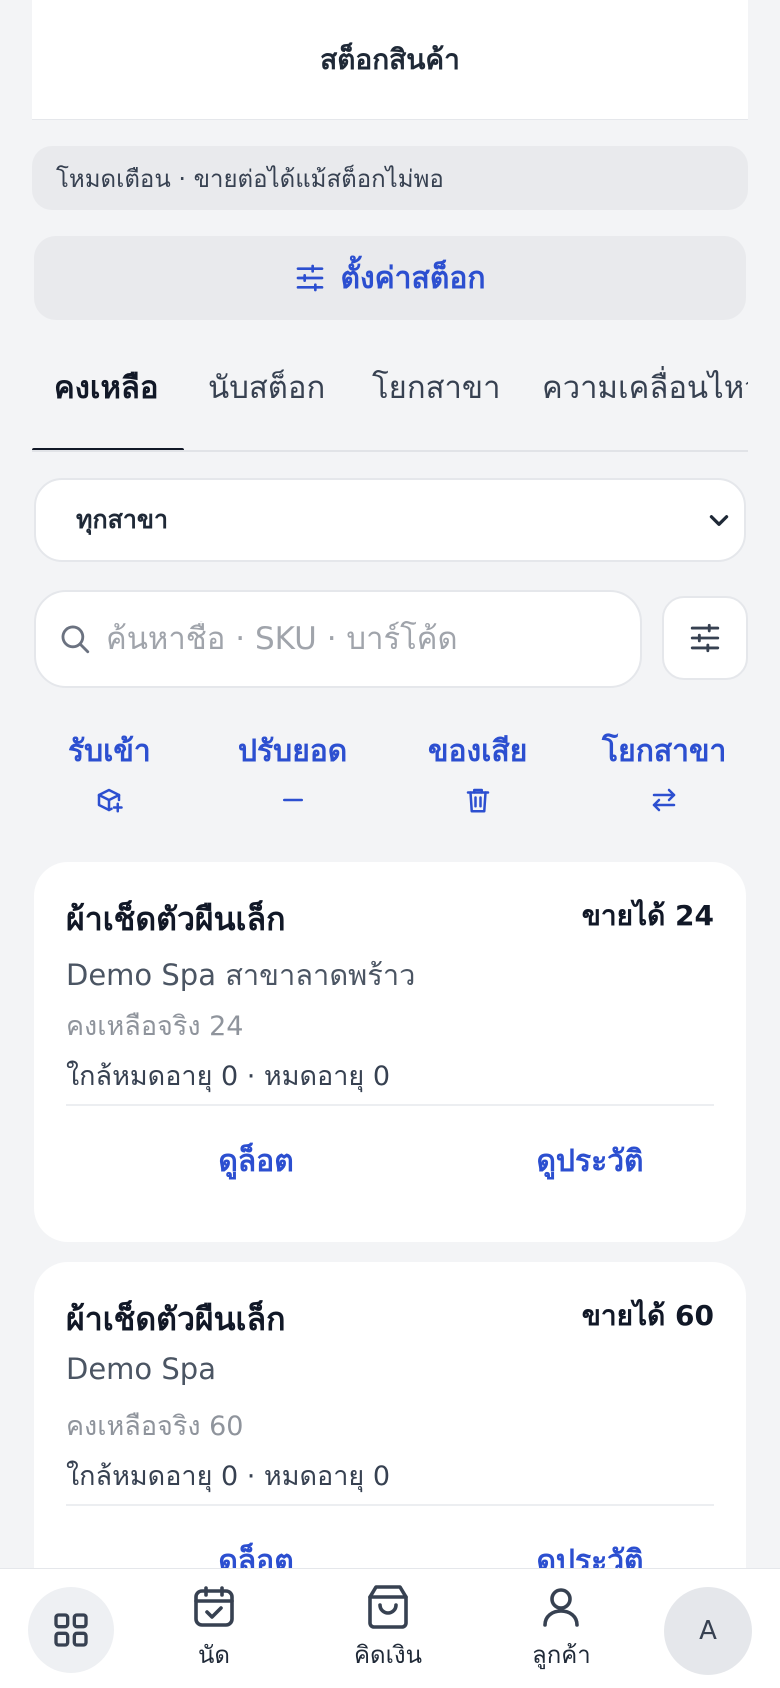 Image resolution: width=780 pixels, height=1688 pixels. What do you see at coordinates (155, 1426) in the screenshot?
I see `item-remaining: คงเหลือจริง 60` at bounding box center [155, 1426].